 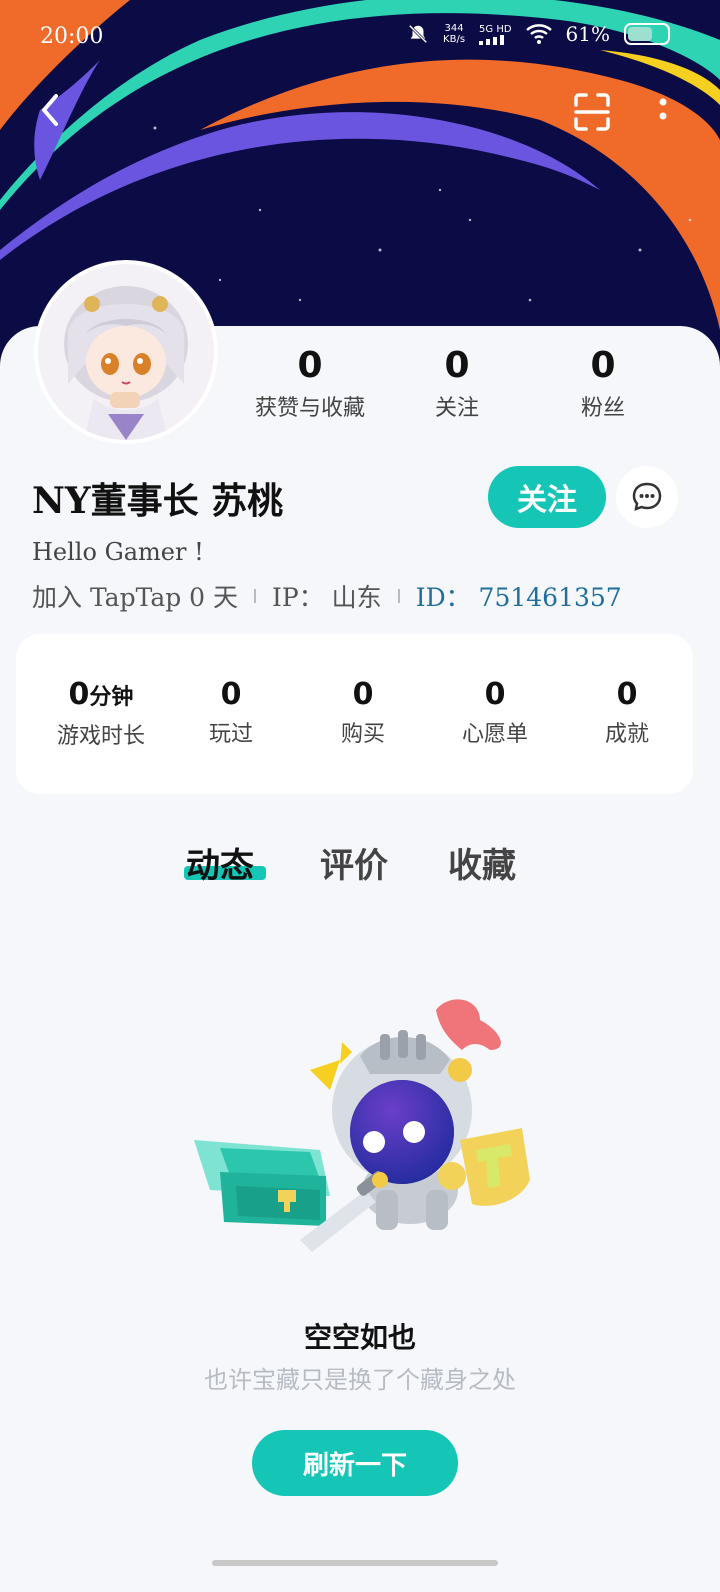 What do you see at coordinates (360, 1380) in the screenshot?
I see `empty-subtitle: 也许宝藏只是换了个藏身之处` at bounding box center [360, 1380].